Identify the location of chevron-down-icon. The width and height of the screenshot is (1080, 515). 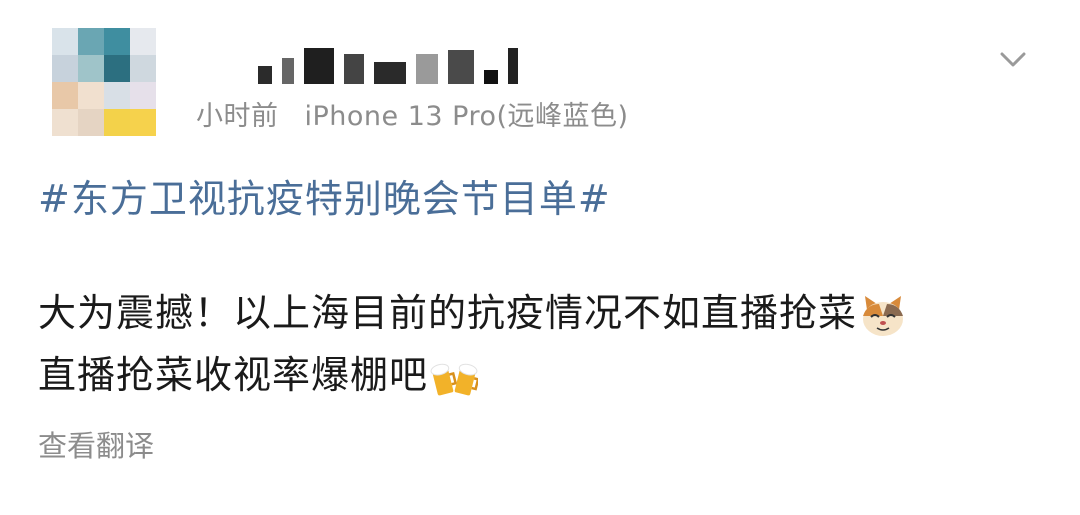
(1013, 60).